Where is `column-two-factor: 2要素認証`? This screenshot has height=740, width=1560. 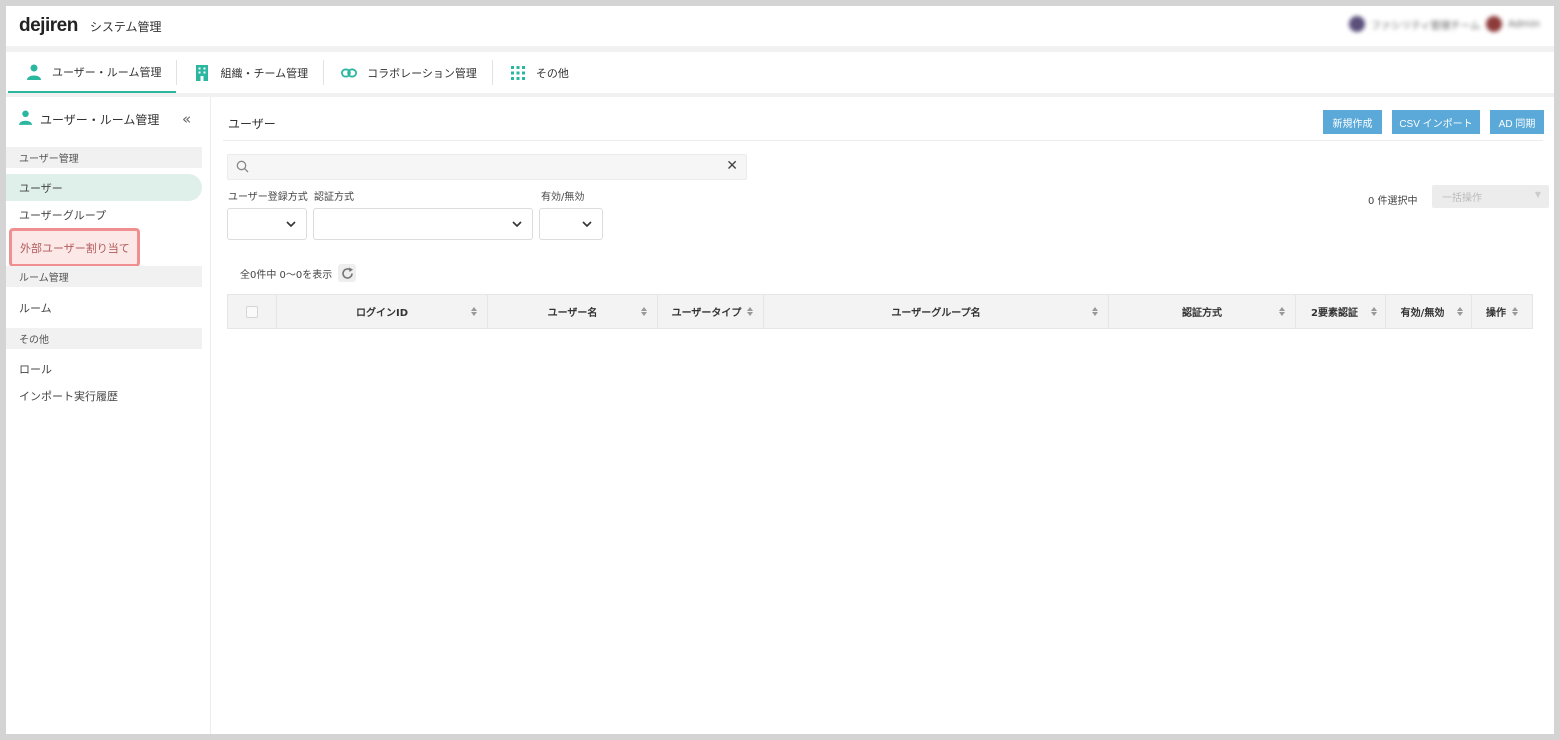 column-two-factor: 2要素認証 is located at coordinates (1341, 311).